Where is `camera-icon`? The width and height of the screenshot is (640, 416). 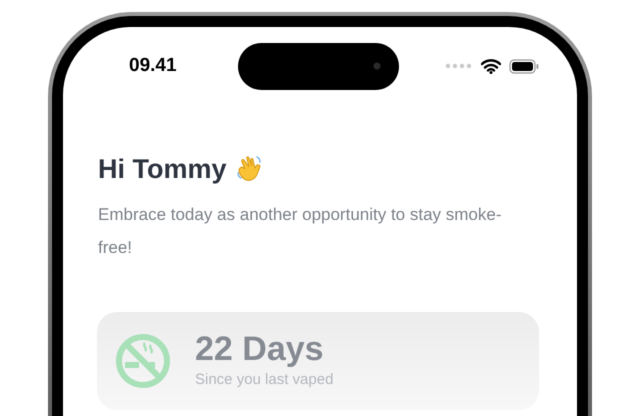
camera-icon is located at coordinates (376, 66).